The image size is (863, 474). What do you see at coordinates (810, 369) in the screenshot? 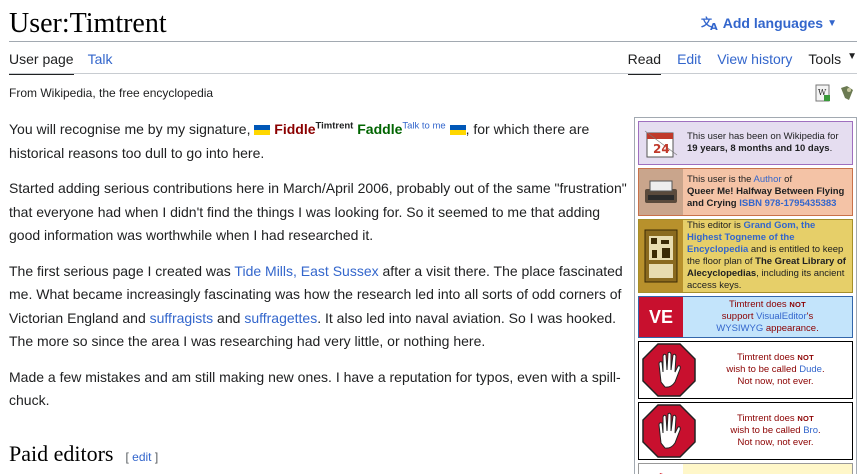
I see `dude-link: Dude` at bounding box center [810, 369].